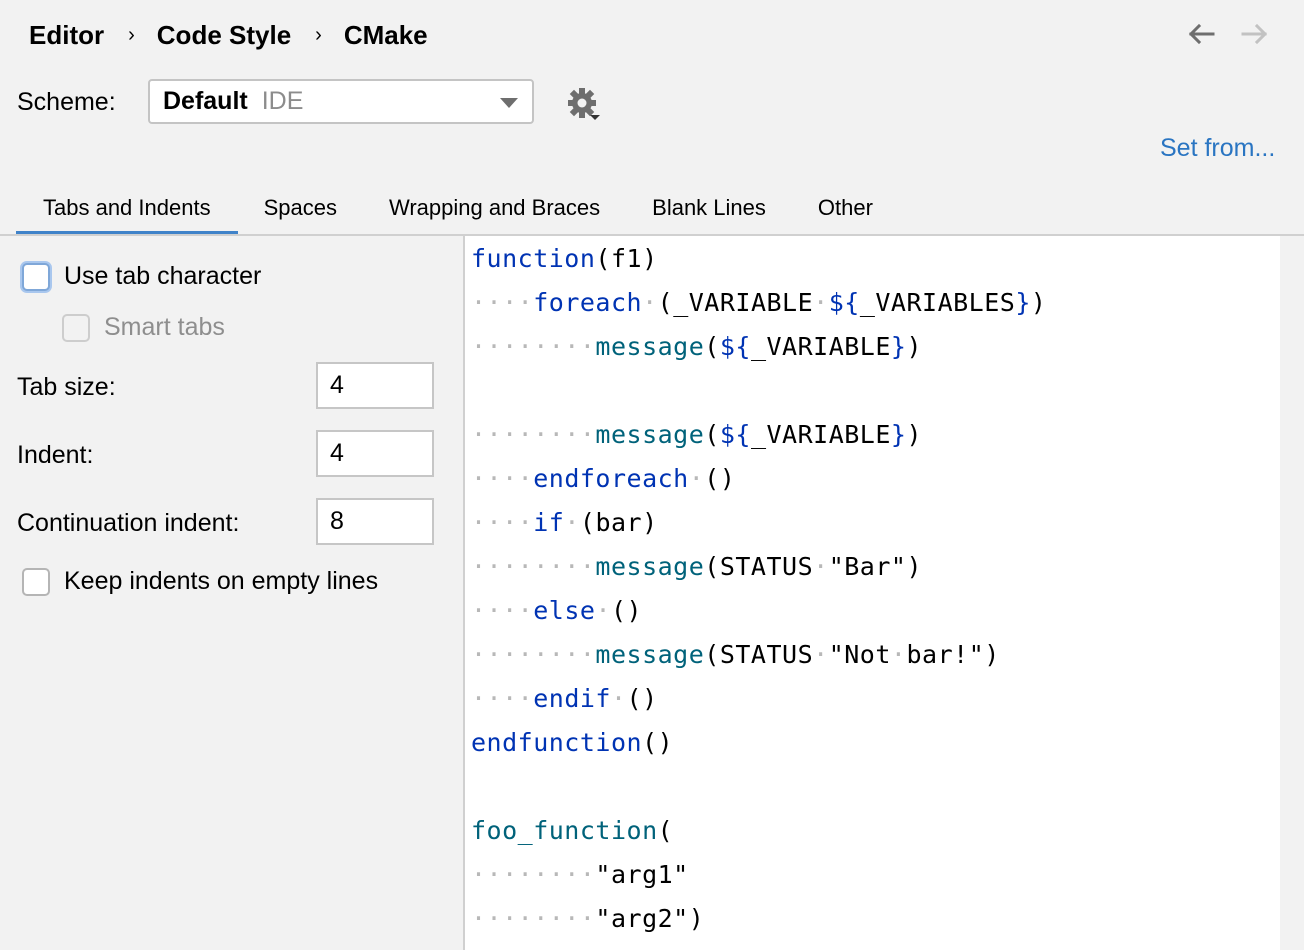 This screenshot has width=1304, height=950. I want to click on code-variable-brace: ${, so click(844, 302).